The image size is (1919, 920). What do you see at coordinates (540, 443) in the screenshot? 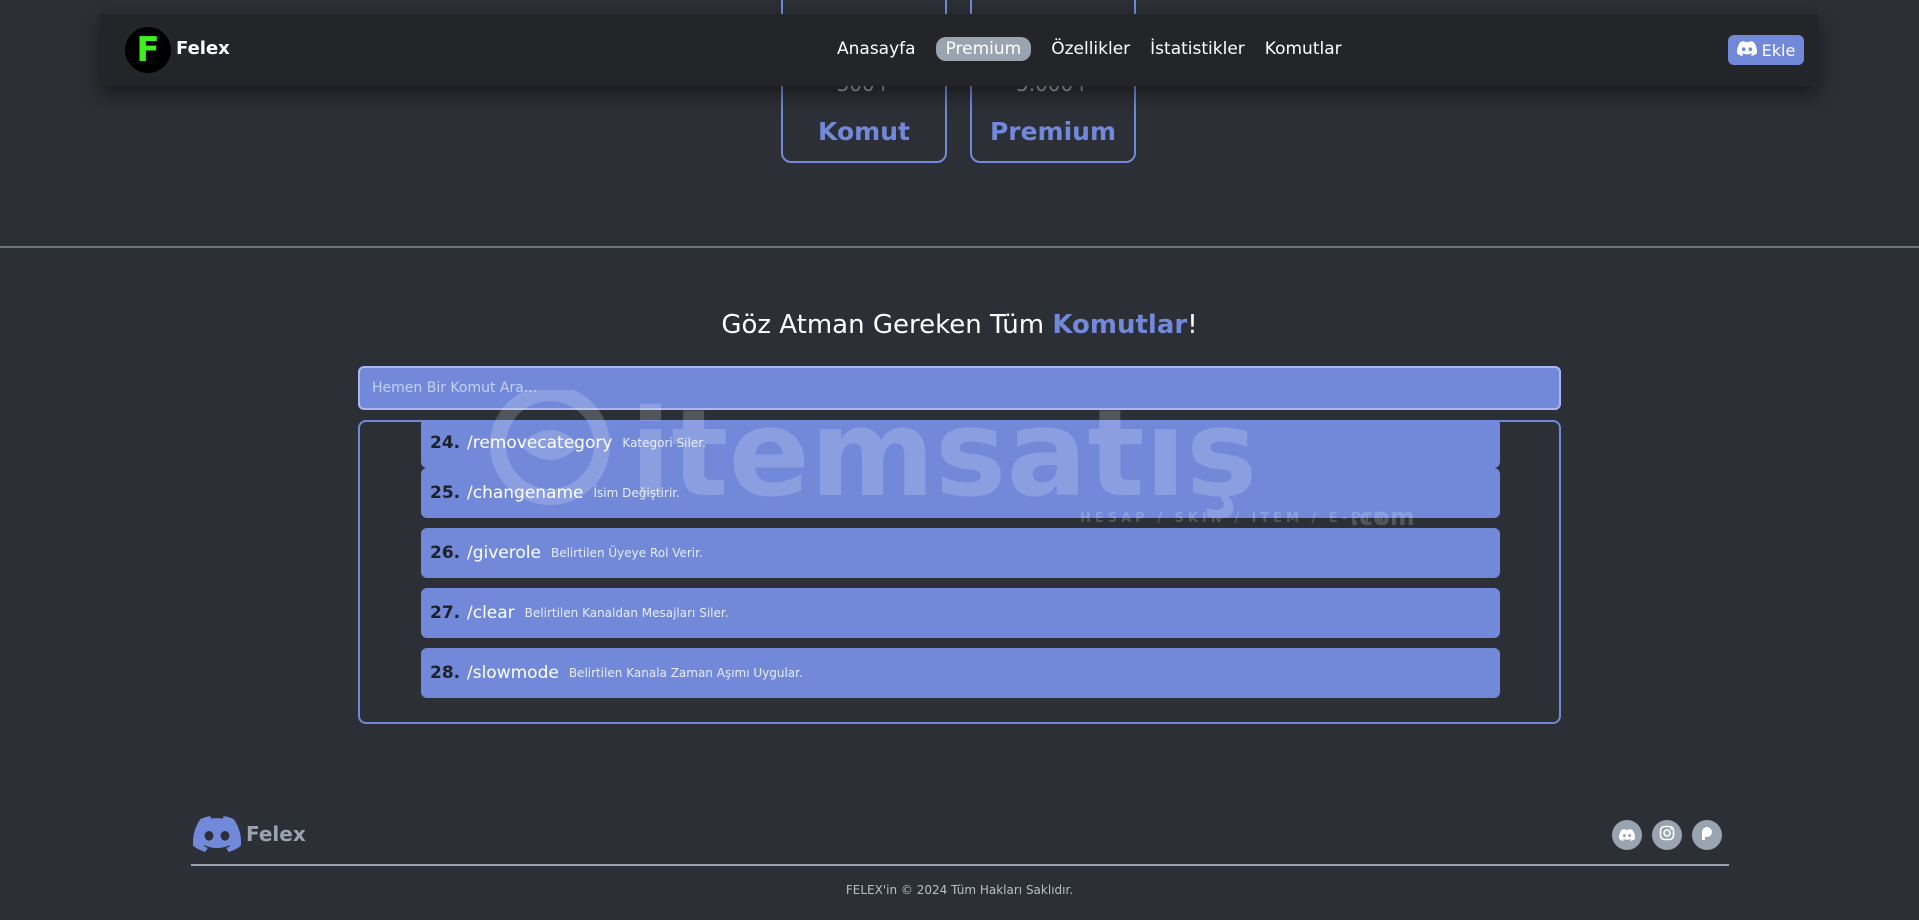
I see `command-name: /removecategory` at bounding box center [540, 443].